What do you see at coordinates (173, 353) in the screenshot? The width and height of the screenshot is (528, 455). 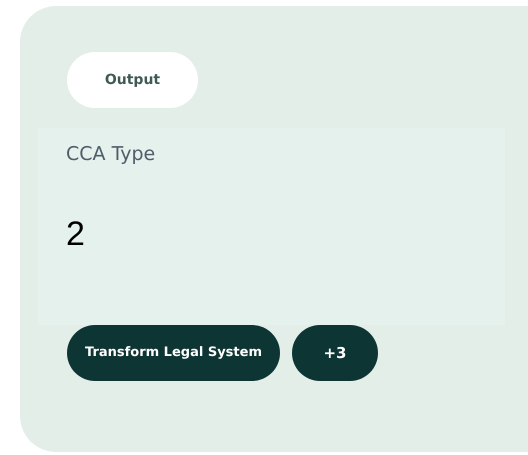 I see `tag-chip: Transform Legal System` at bounding box center [173, 353].